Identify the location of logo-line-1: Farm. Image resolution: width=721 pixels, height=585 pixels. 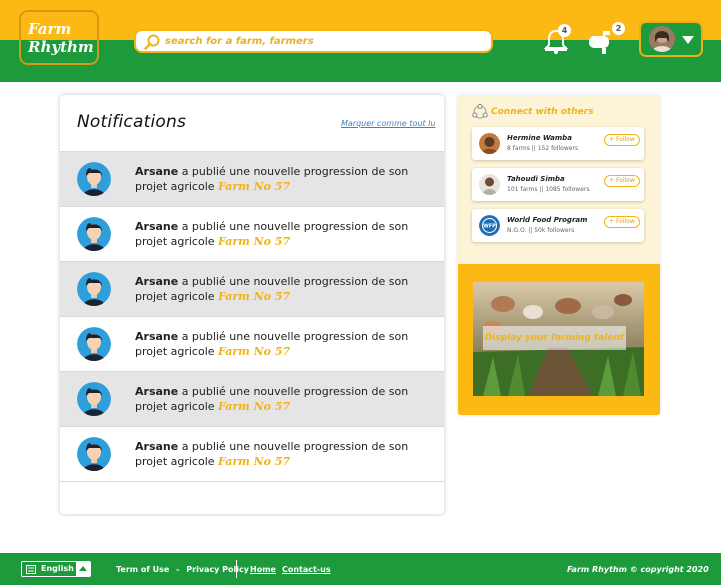
(50, 29).